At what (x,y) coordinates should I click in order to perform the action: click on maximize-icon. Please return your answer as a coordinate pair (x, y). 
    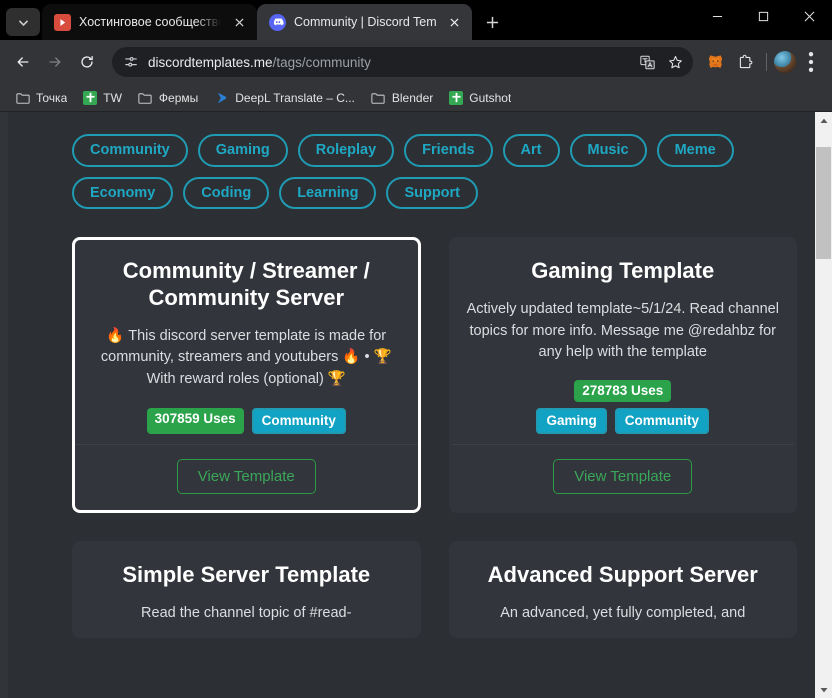
    Looking at the image, I should click on (763, 16).